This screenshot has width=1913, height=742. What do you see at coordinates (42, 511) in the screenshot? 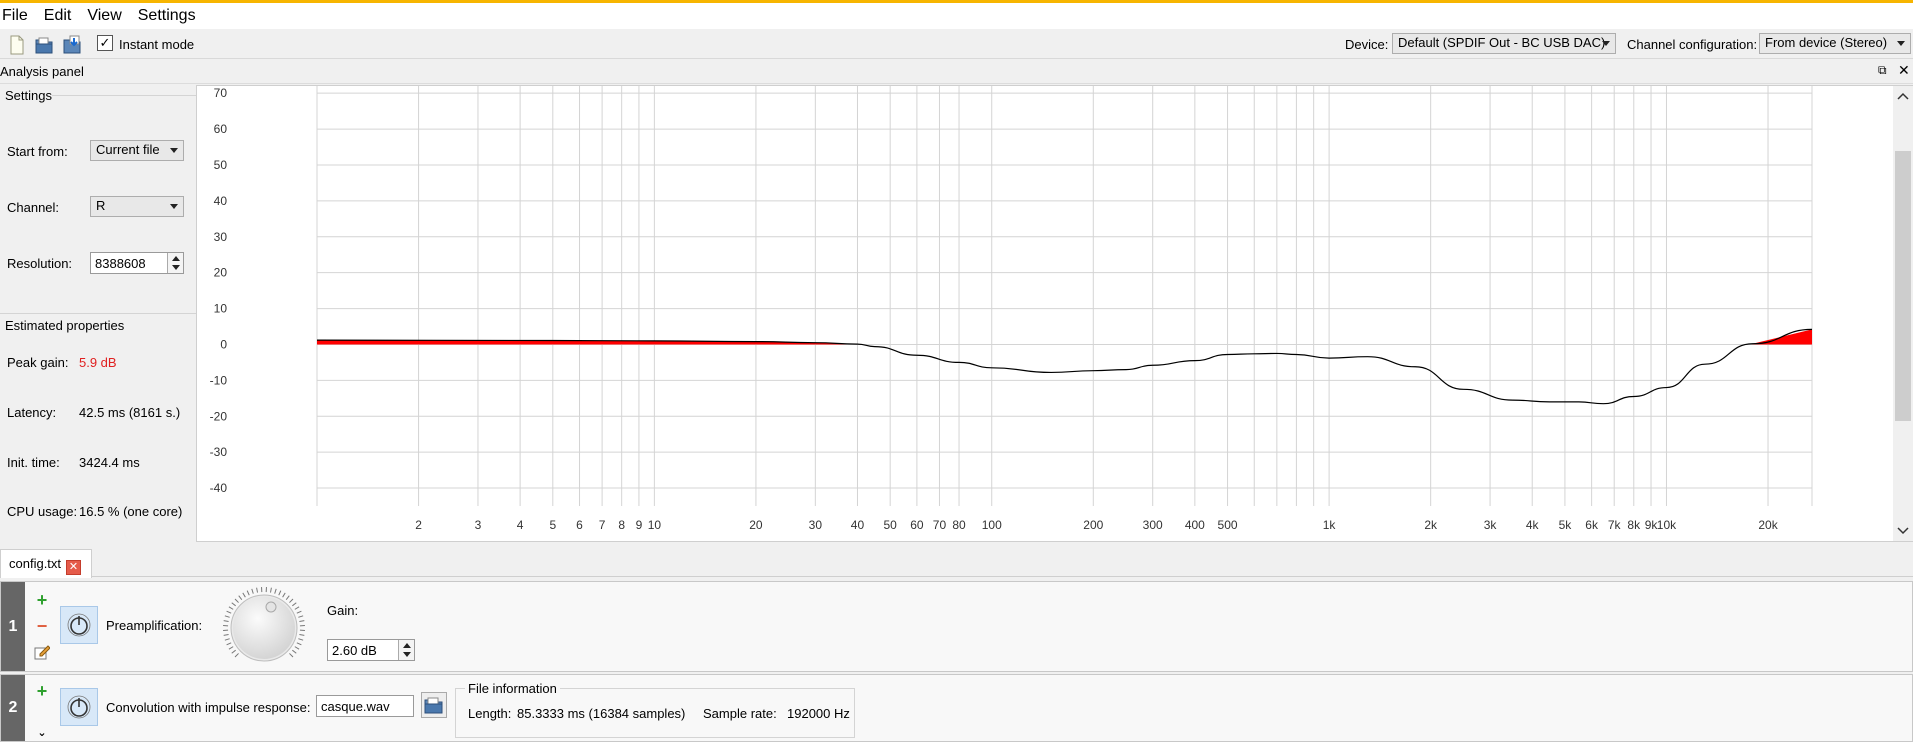
I see `cpu-usage-label: CPU usage:` at bounding box center [42, 511].